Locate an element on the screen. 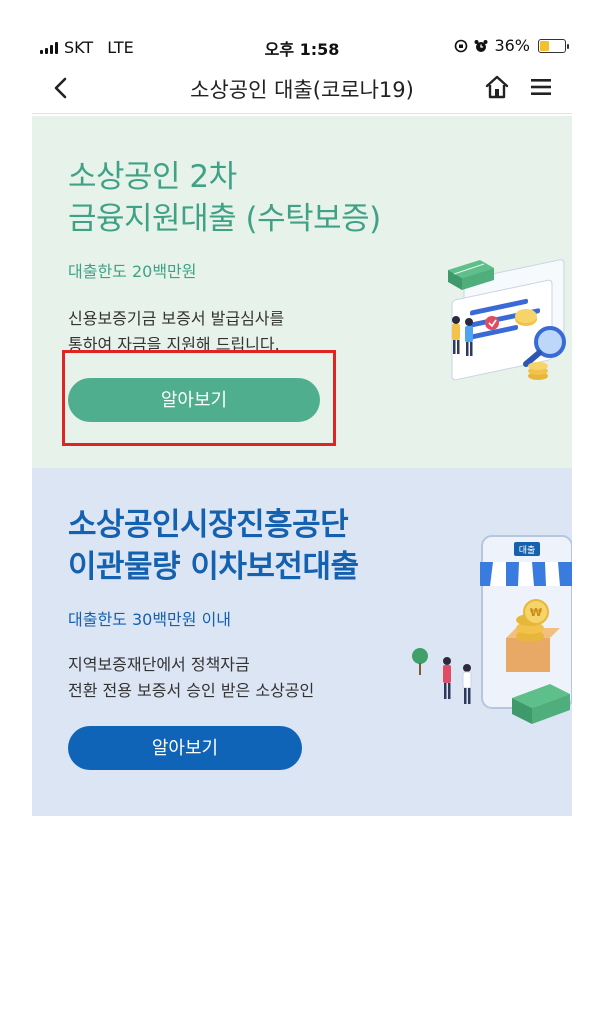 The height and width of the screenshot is (1024, 604). alarm-icon is located at coordinates (481, 45).